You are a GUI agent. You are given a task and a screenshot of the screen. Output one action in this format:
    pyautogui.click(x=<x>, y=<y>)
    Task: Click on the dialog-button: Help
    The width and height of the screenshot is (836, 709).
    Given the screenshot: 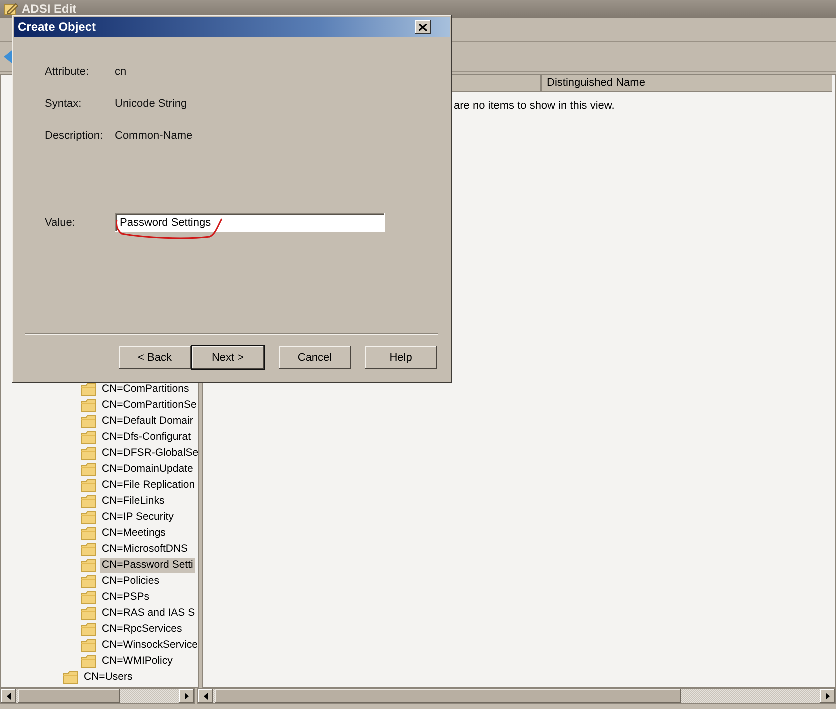 What is the action you would take?
    pyautogui.click(x=401, y=357)
    